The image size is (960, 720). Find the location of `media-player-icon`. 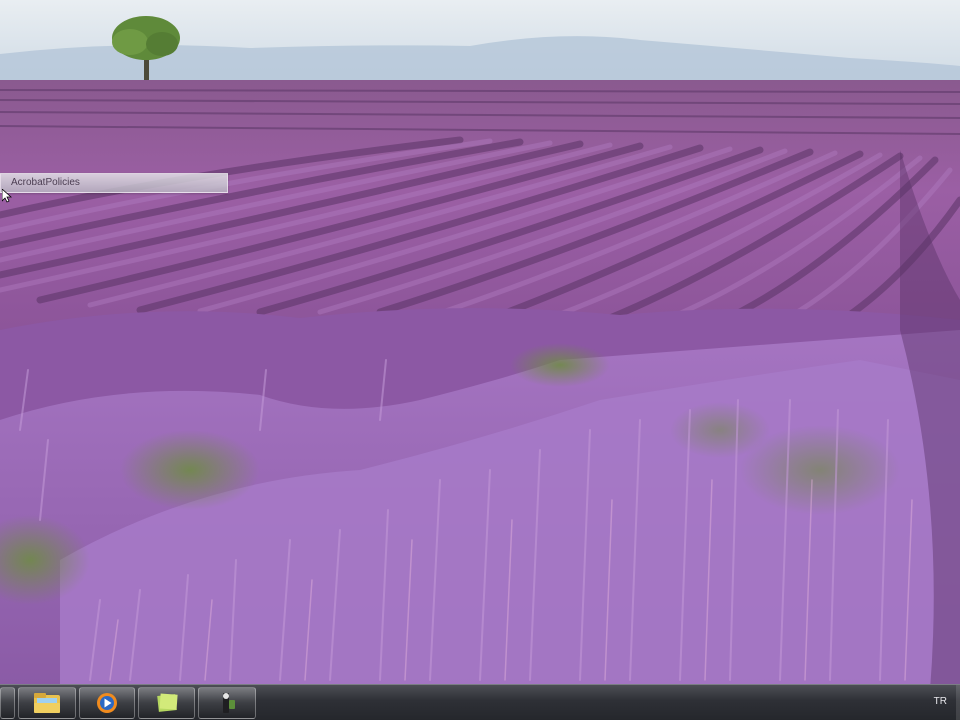

media-player-icon is located at coordinates (107, 703).